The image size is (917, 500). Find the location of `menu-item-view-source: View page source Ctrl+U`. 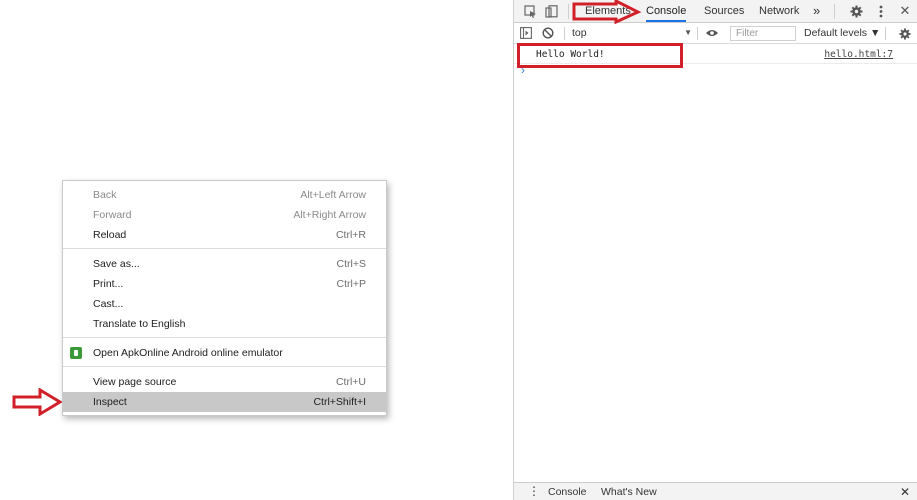

menu-item-view-source: View page source Ctrl+U is located at coordinates (224, 382).